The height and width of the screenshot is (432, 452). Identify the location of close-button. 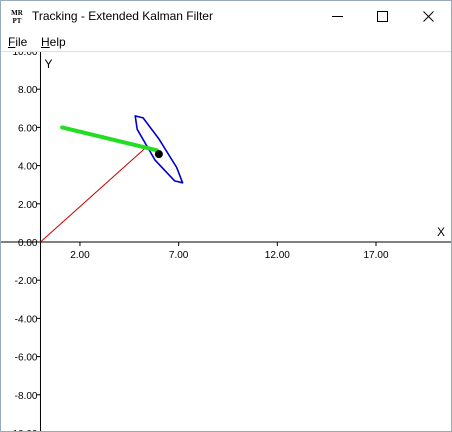
(428, 16).